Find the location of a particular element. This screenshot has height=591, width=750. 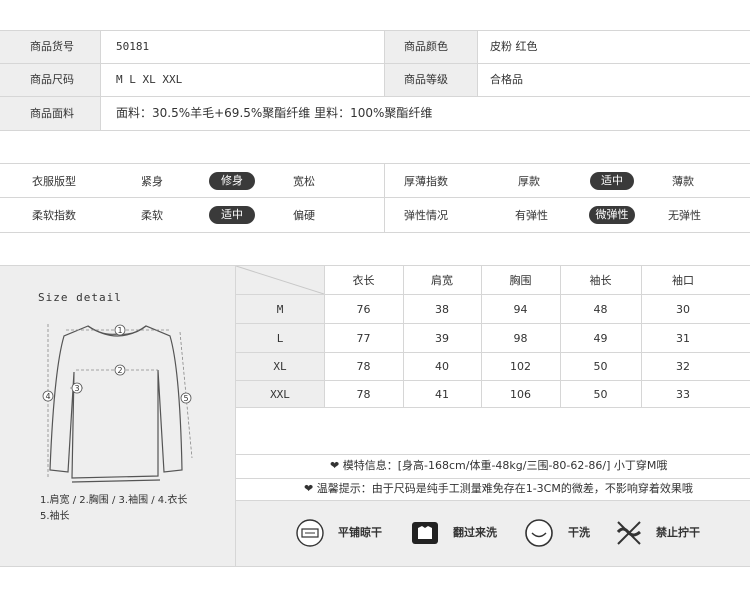

col-header-shoulder: 肩宽 is located at coordinates (442, 280).